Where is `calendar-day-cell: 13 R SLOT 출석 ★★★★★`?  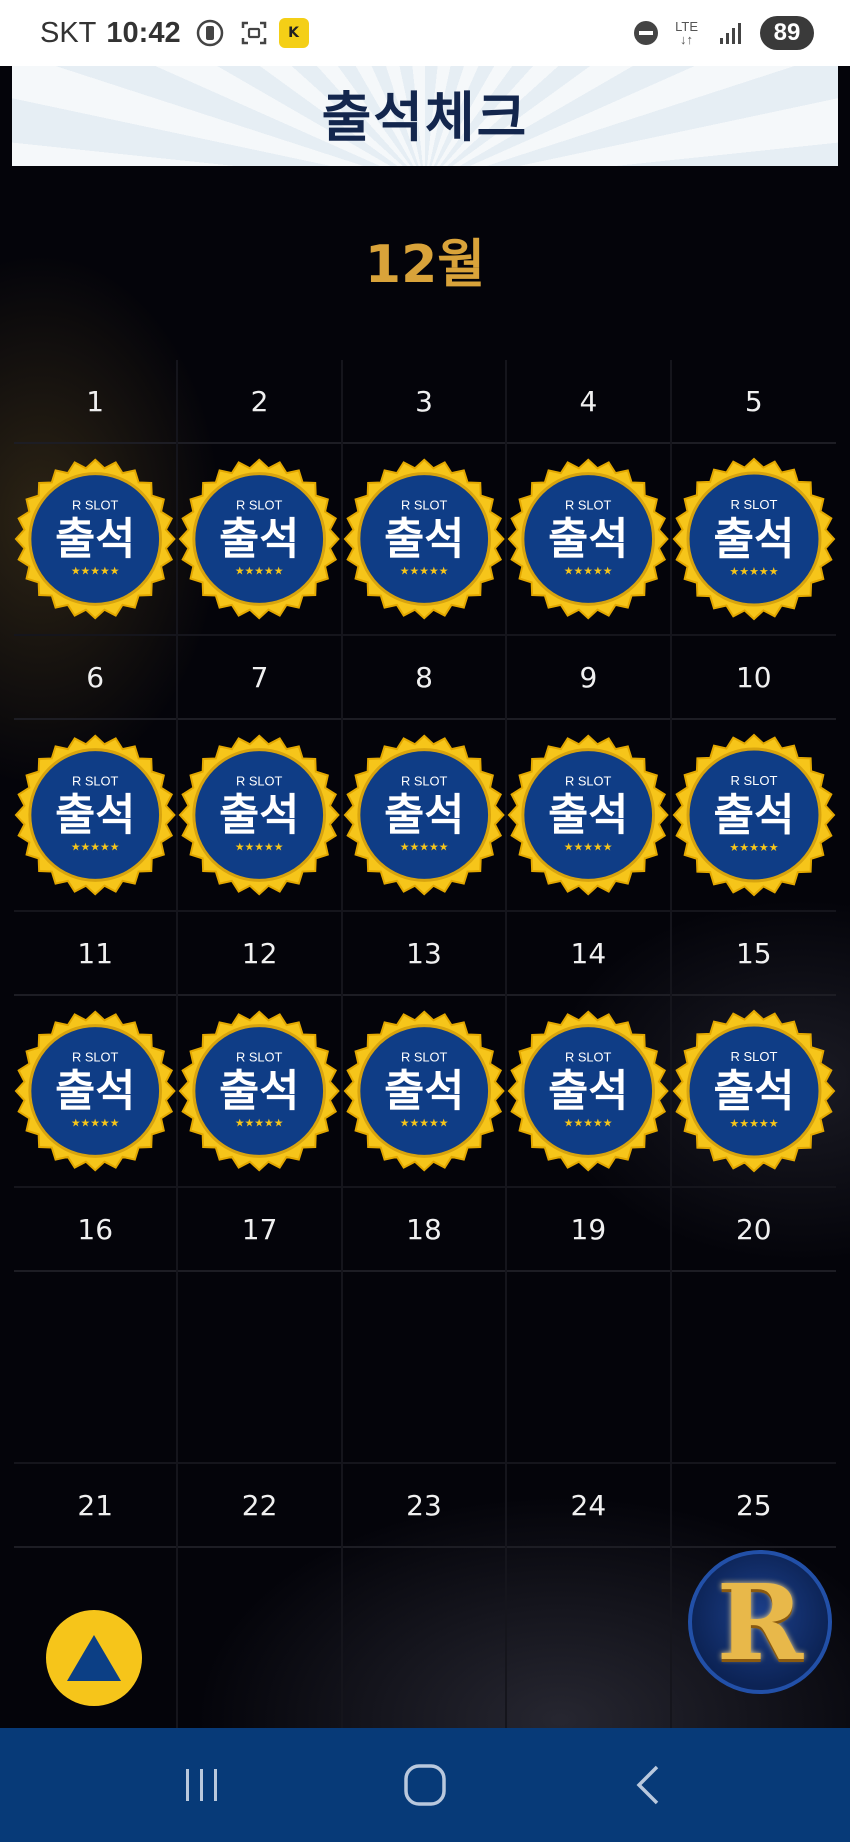 calendar-day-cell: 13 R SLOT 출석 ★★★★★ is located at coordinates (425, 1050).